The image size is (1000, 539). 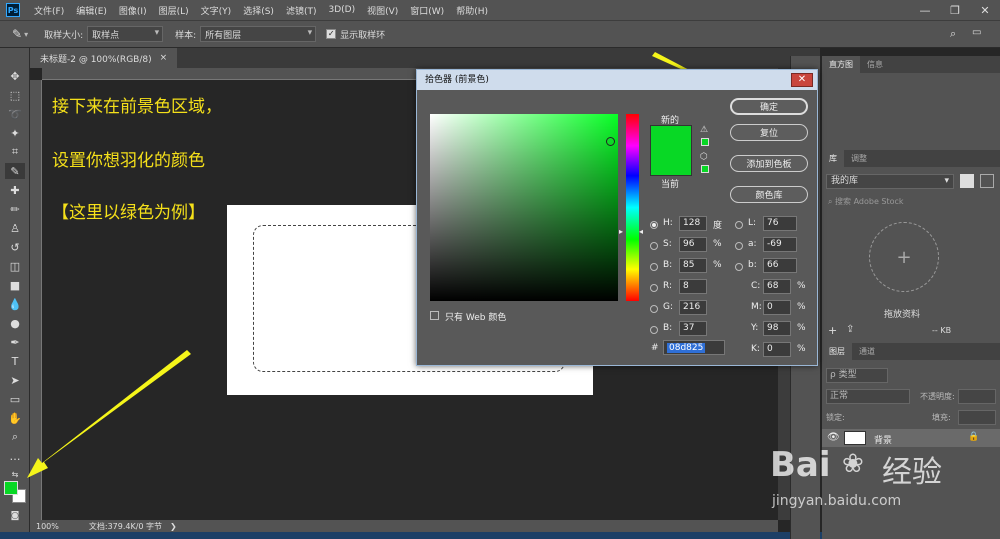 I want to click on path-select-tool-icon: ➤, so click(x=15, y=380).